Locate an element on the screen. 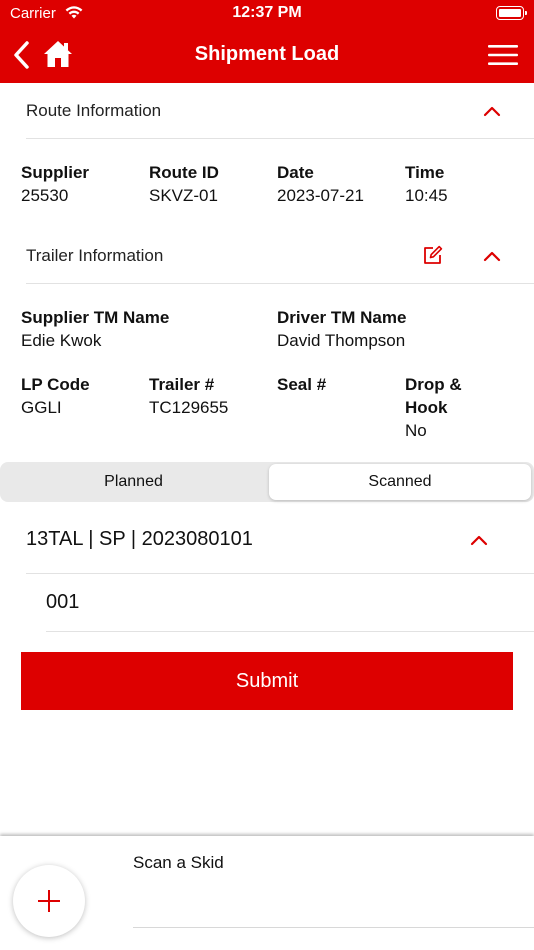  drop-hook-label-line1: Drop & is located at coordinates (433, 384).